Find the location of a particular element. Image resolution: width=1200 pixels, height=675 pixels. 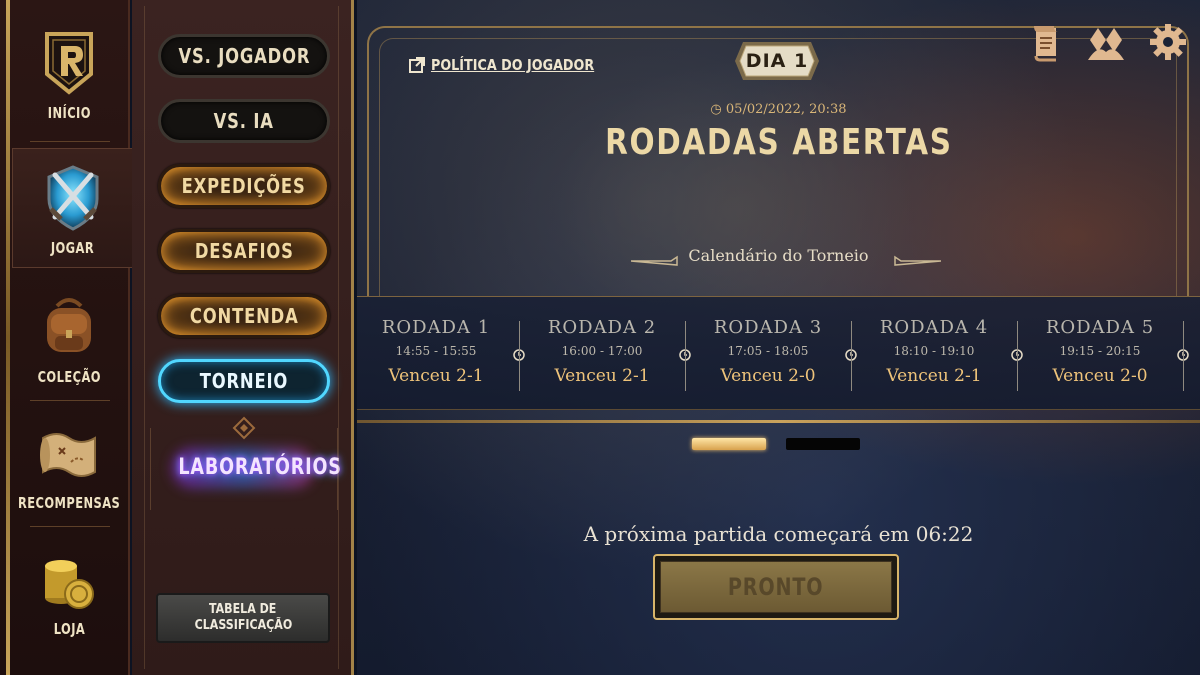

phase-title-text: RODADAS ABERTAS is located at coordinates (778, 142).